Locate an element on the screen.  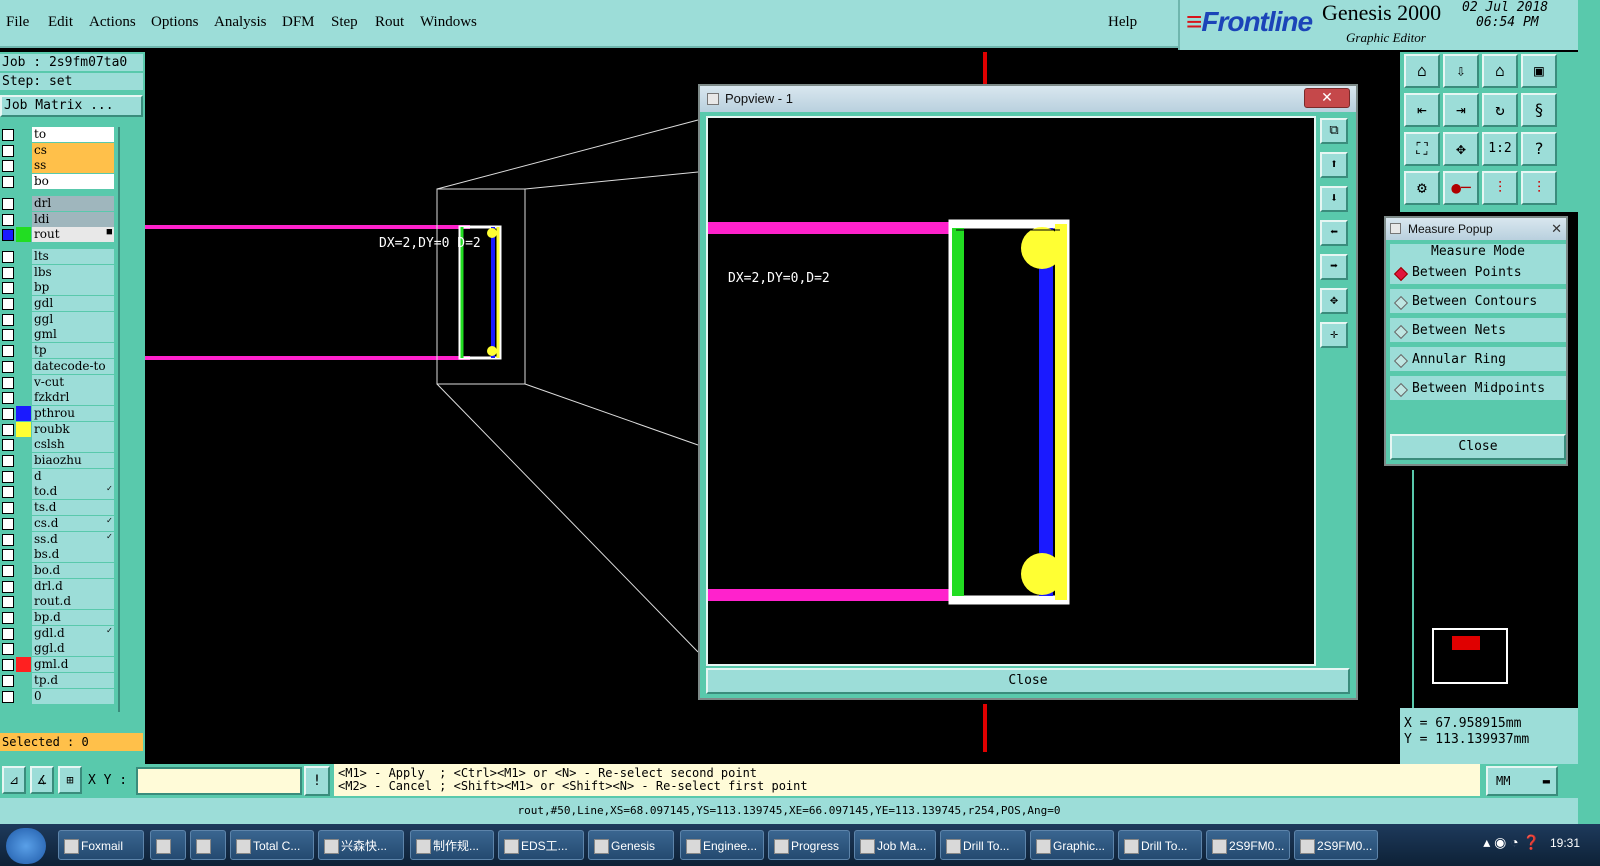
layer-name: ss.d is located at coordinates (73, 539).